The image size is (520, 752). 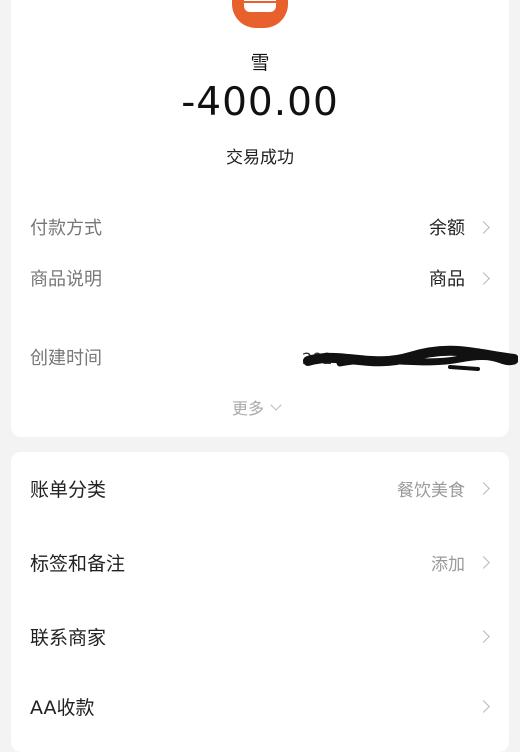 What do you see at coordinates (66, 228) in the screenshot?
I see `payment-method-label: 付款方式` at bounding box center [66, 228].